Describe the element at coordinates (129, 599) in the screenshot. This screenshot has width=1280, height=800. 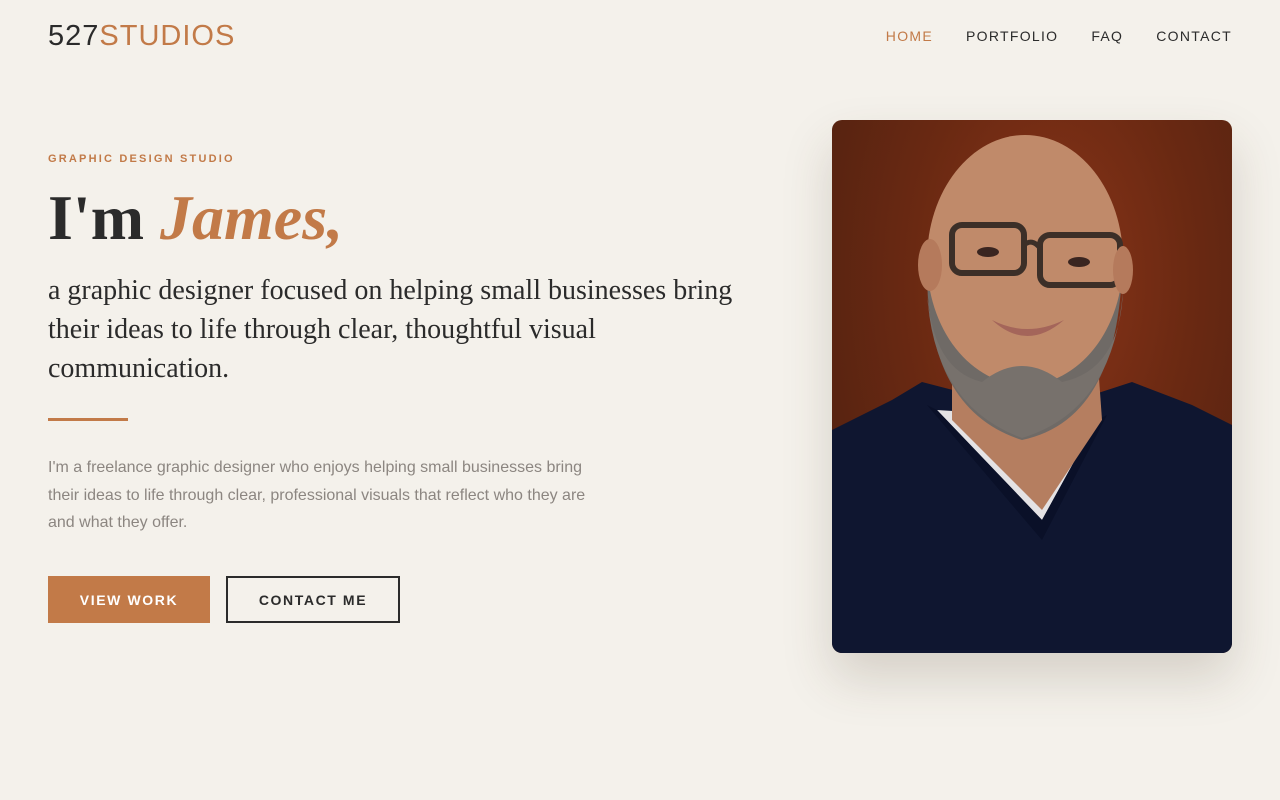
I see `view-work-button: VIEW WORK` at that location.